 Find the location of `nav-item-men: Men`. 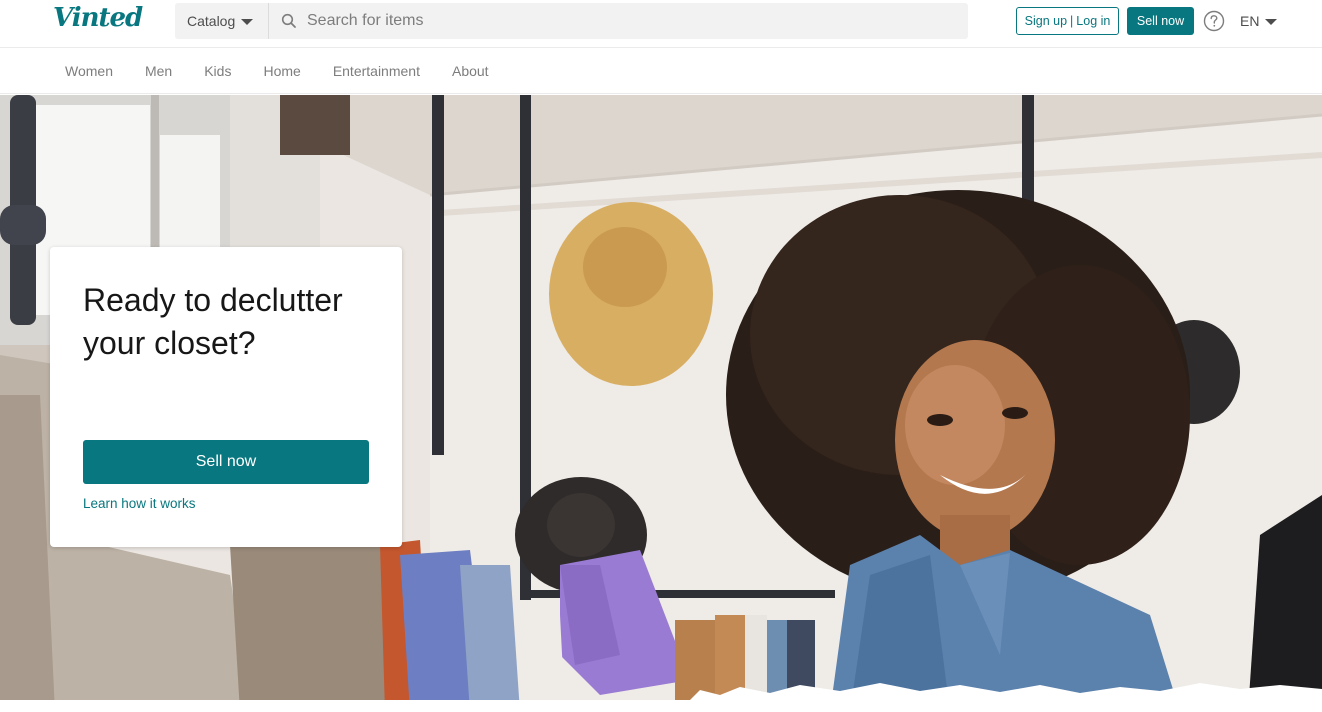

nav-item-men: Men is located at coordinates (158, 71).